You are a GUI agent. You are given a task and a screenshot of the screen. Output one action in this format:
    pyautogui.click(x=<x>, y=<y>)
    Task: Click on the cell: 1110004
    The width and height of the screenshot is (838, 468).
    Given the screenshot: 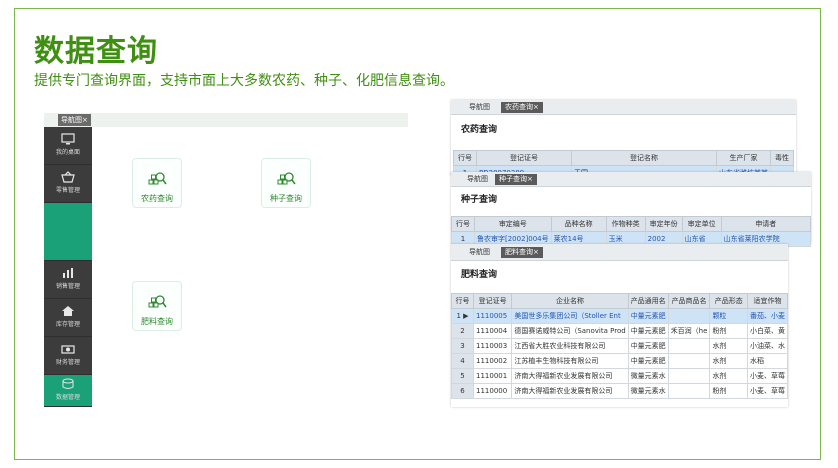 What is the action you would take?
    pyautogui.click(x=493, y=331)
    